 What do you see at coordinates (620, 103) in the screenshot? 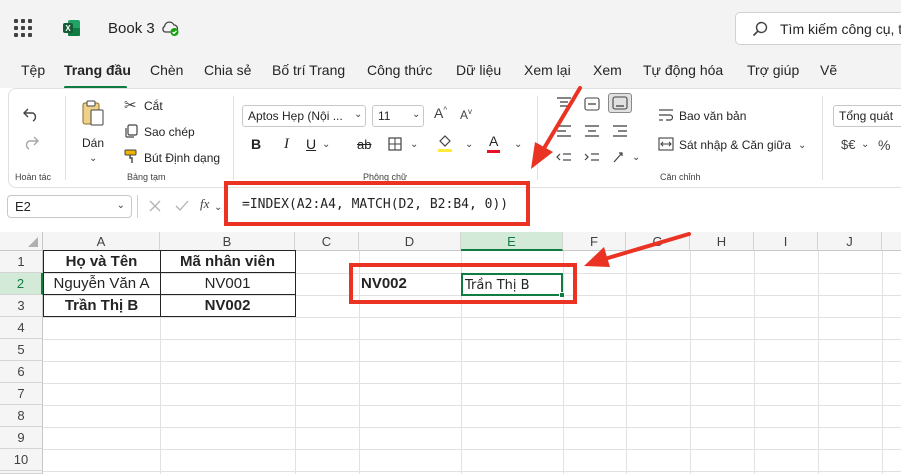
I see `align-bottom-button` at bounding box center [620, 103].